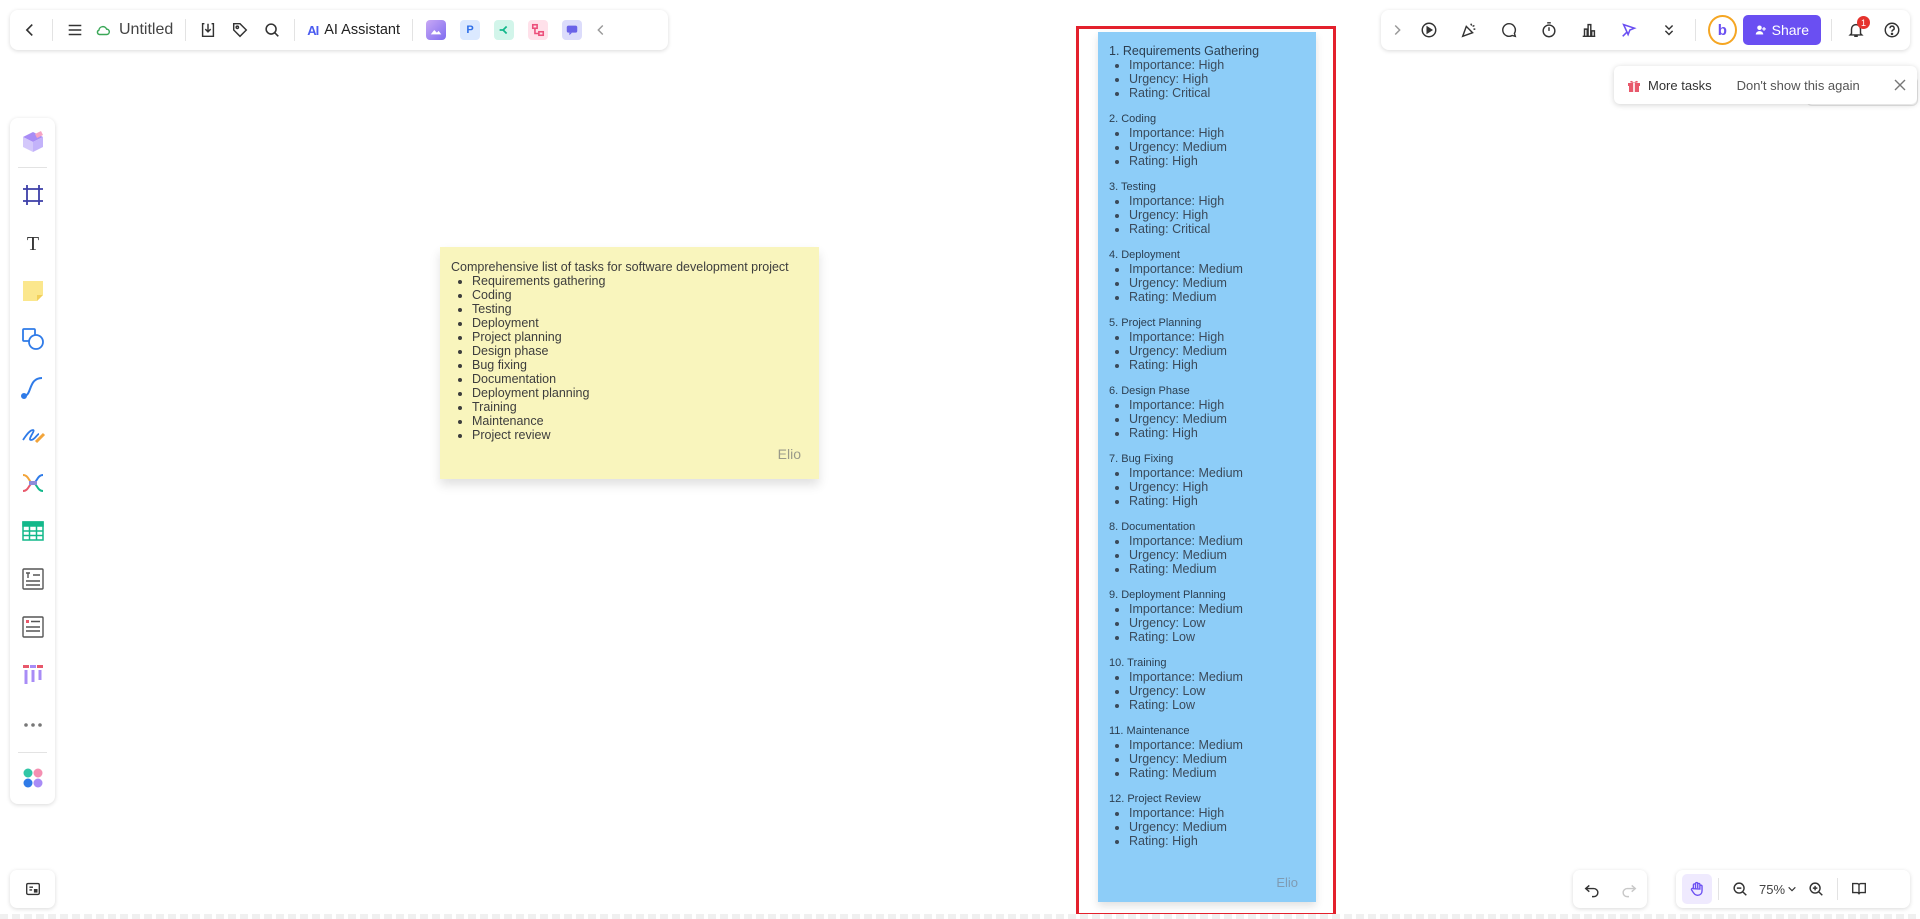 This screenshot has height=919, width=1920. What do you see at coordinates (32, 889) in the screenshot?
I see `minimap-toggle-icon` at bounding box center [32, 889].